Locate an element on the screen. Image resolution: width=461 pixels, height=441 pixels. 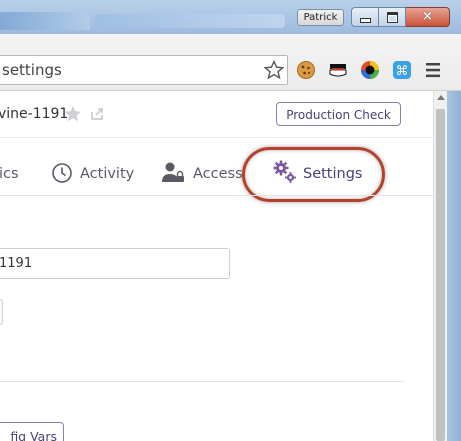
address-text: settings is located at coordinates (32, 70).